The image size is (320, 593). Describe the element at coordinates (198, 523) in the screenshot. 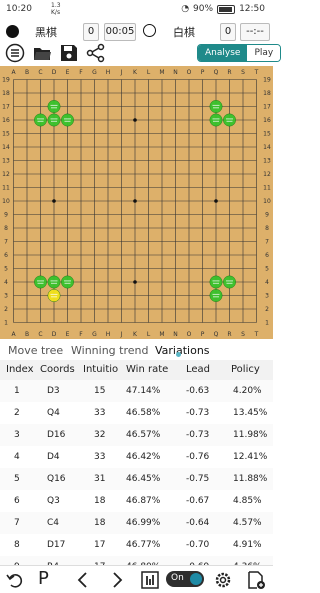

I see `cell-lead: -0.64` at that location.